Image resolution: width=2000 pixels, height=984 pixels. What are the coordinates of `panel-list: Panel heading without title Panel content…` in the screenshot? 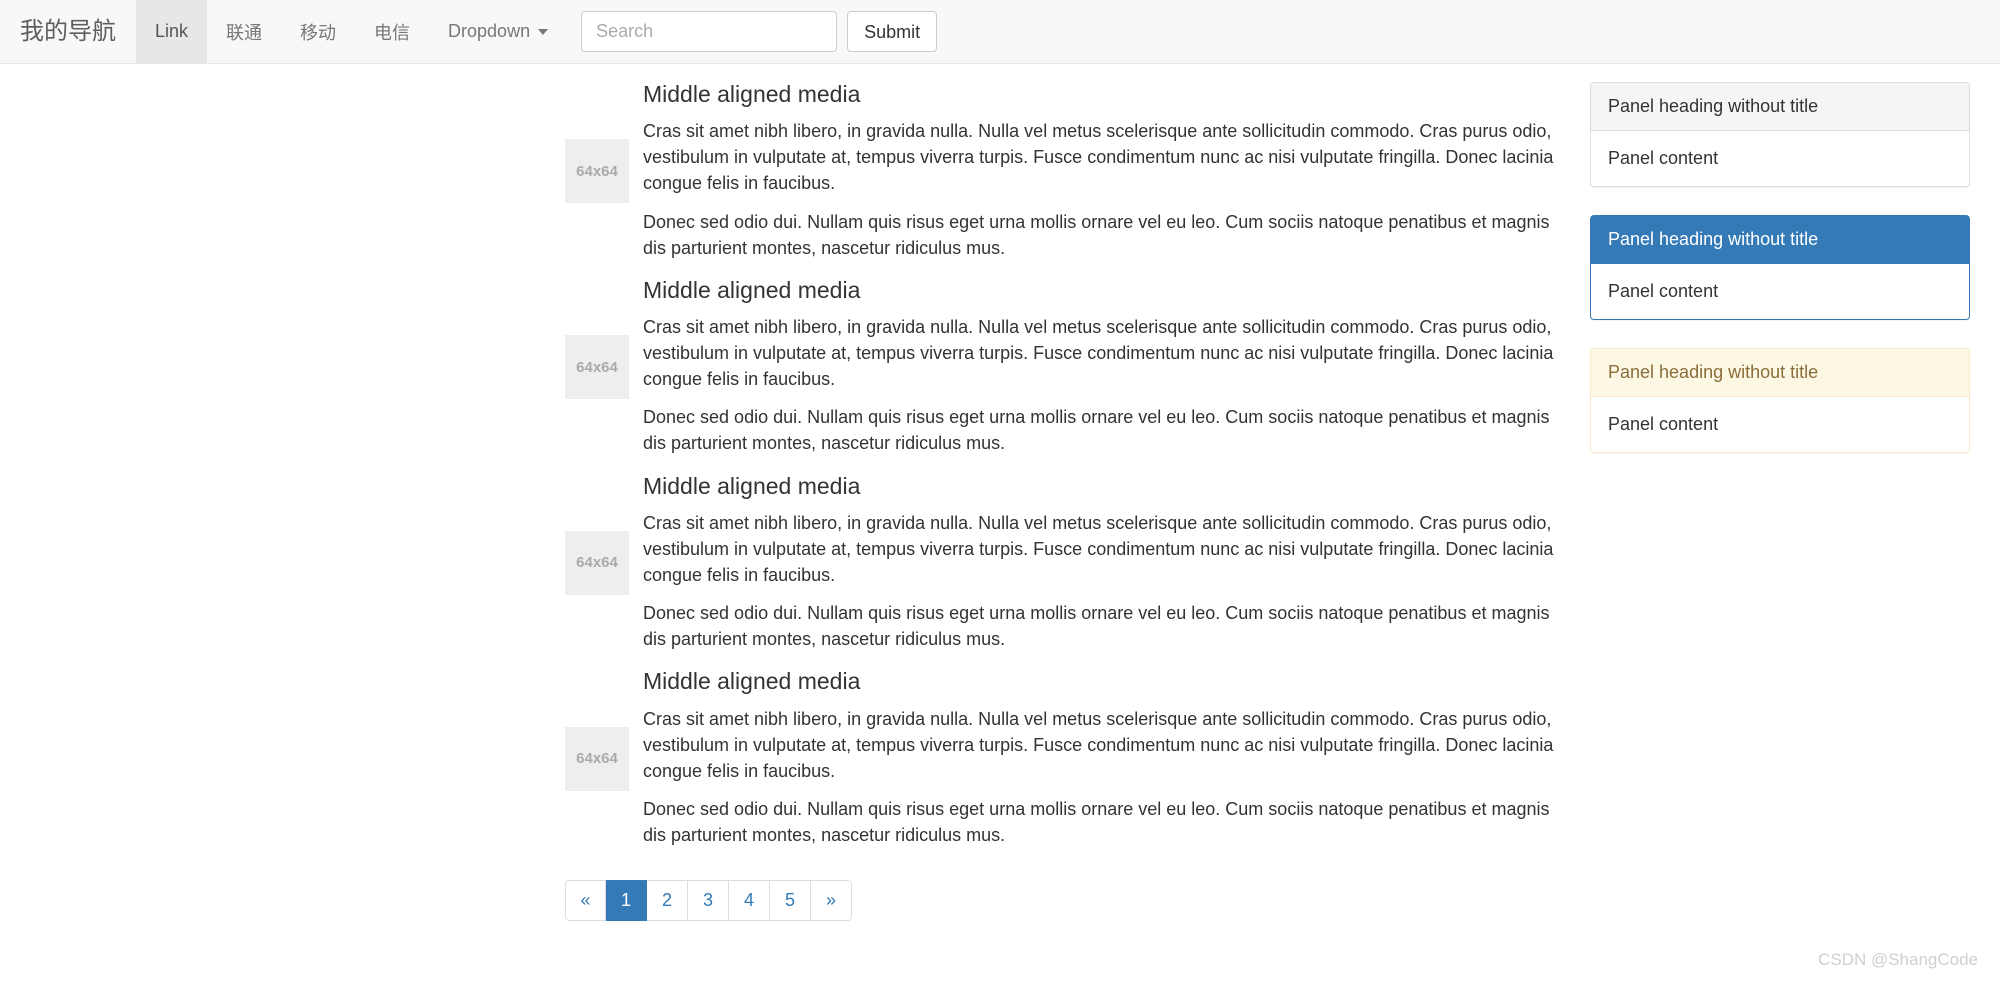 It's located at (1780, 267).